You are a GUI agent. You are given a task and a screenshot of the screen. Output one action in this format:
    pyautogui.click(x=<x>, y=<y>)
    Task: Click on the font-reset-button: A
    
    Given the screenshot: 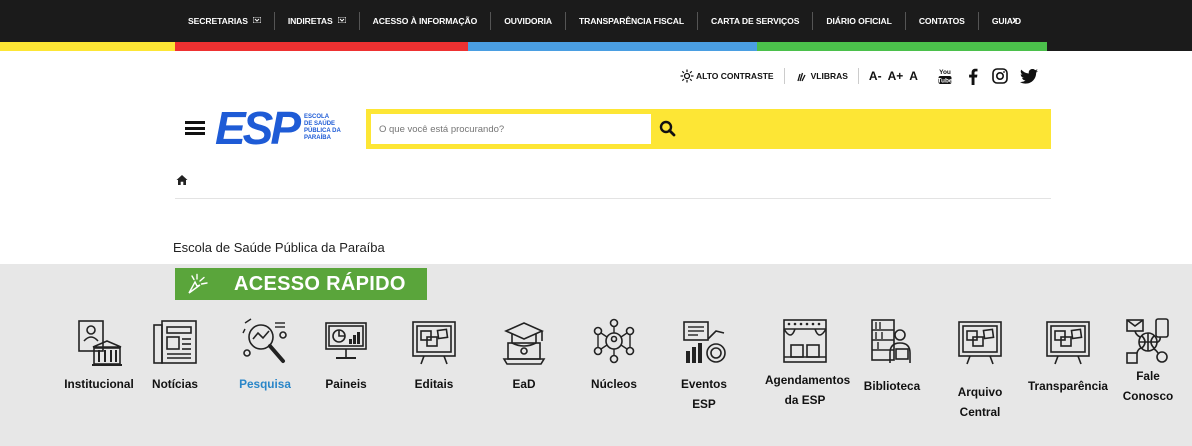 What is the action you would take?
    pyautogui.click(x=913, y=76)
    